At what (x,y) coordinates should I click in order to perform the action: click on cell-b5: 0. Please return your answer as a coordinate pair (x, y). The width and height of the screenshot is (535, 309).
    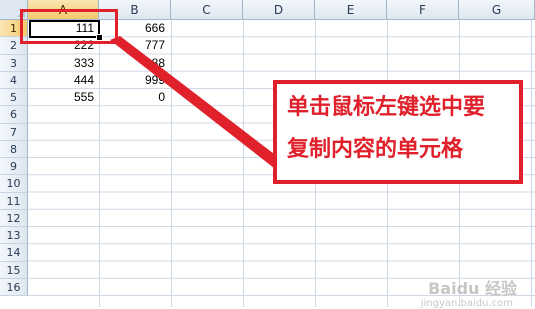
    Looking at the image, I should click on (135, 97).